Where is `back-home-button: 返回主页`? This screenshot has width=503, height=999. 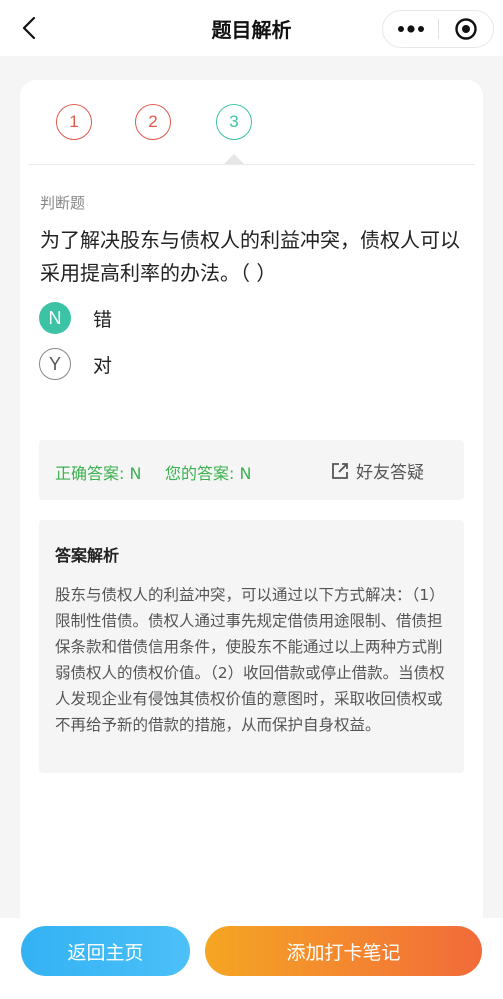
back-home-button: 返回主页 is located at coordinates (105, 951).